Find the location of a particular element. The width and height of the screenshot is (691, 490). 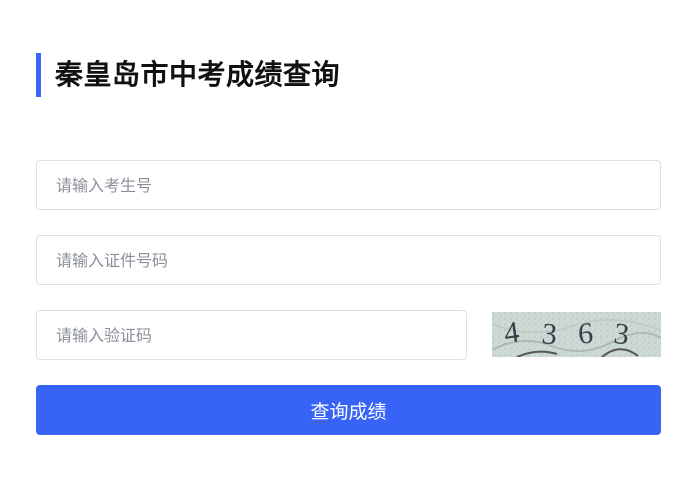

captcha-digit: 6 is located at coordinates (585, 334).